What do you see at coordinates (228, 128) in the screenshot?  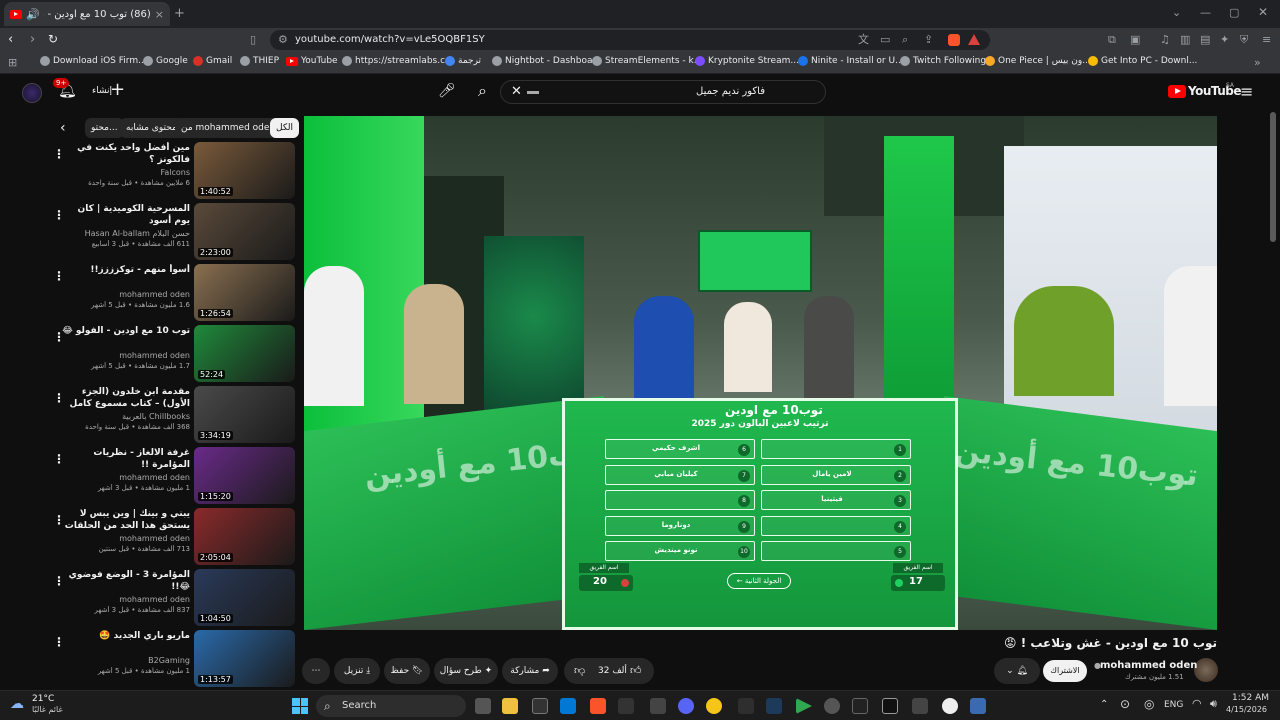 I see `chip-from-channel: من mohammed oden` at bounding box center [228, 128].